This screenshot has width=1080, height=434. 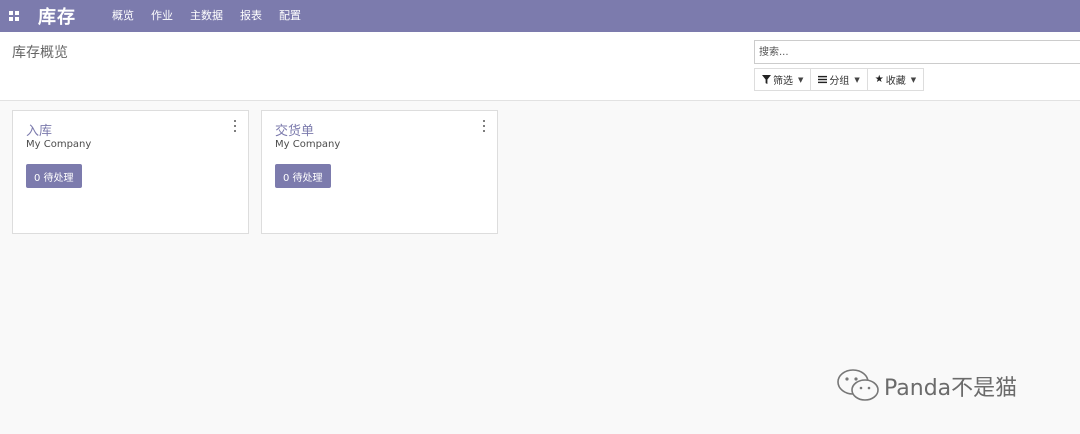 What do you see at coordinates (166, 16) in the screenshot?
I see `menu-item-operations: 作业` at bounding box center [166, 16].